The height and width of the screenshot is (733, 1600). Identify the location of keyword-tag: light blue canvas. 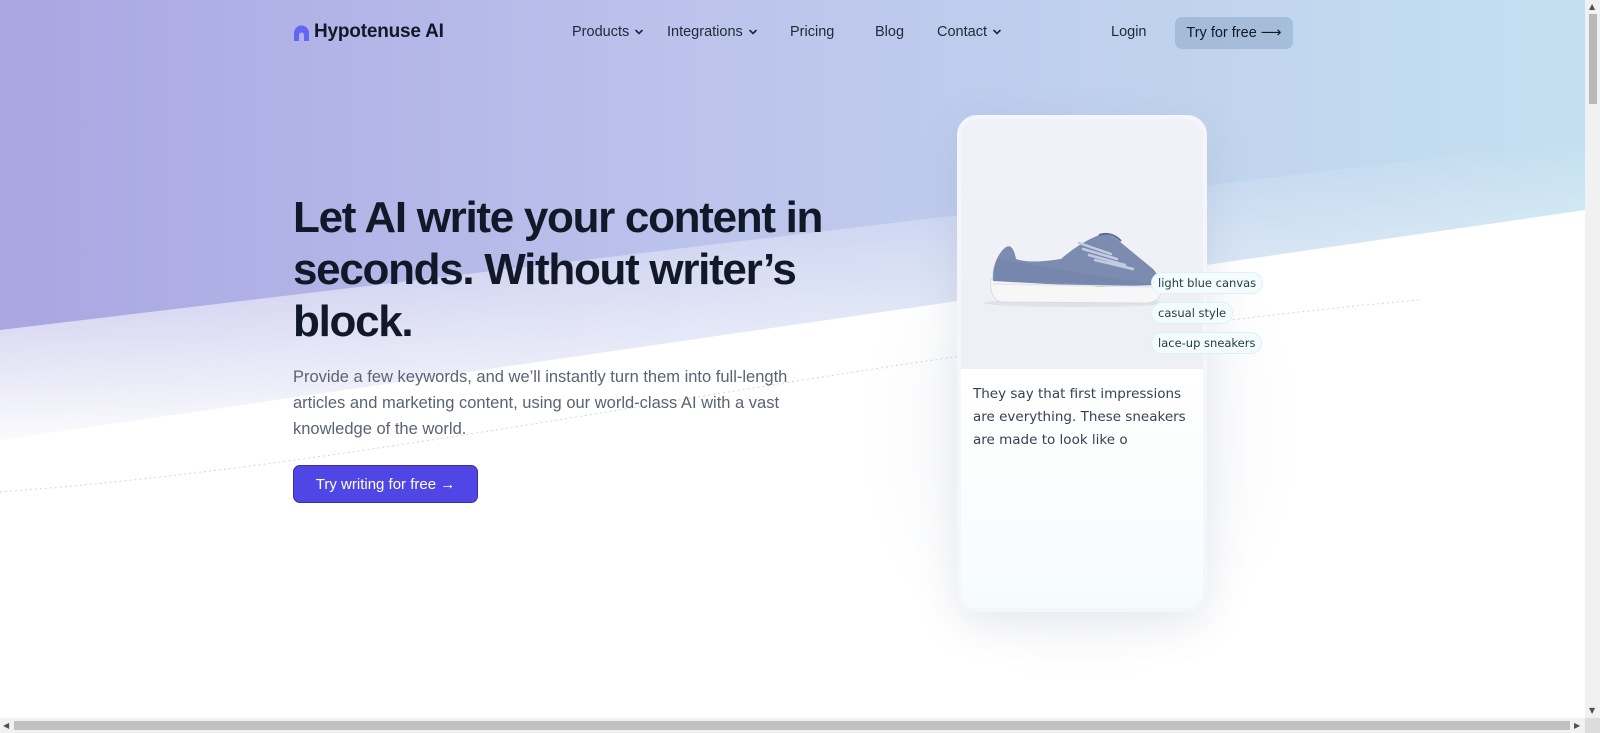
(1207, 283).